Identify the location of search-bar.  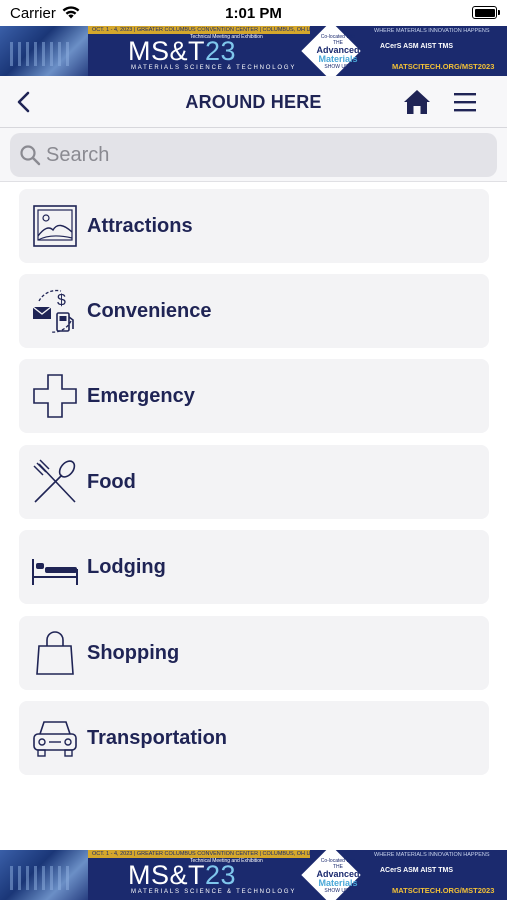
(253, 155).